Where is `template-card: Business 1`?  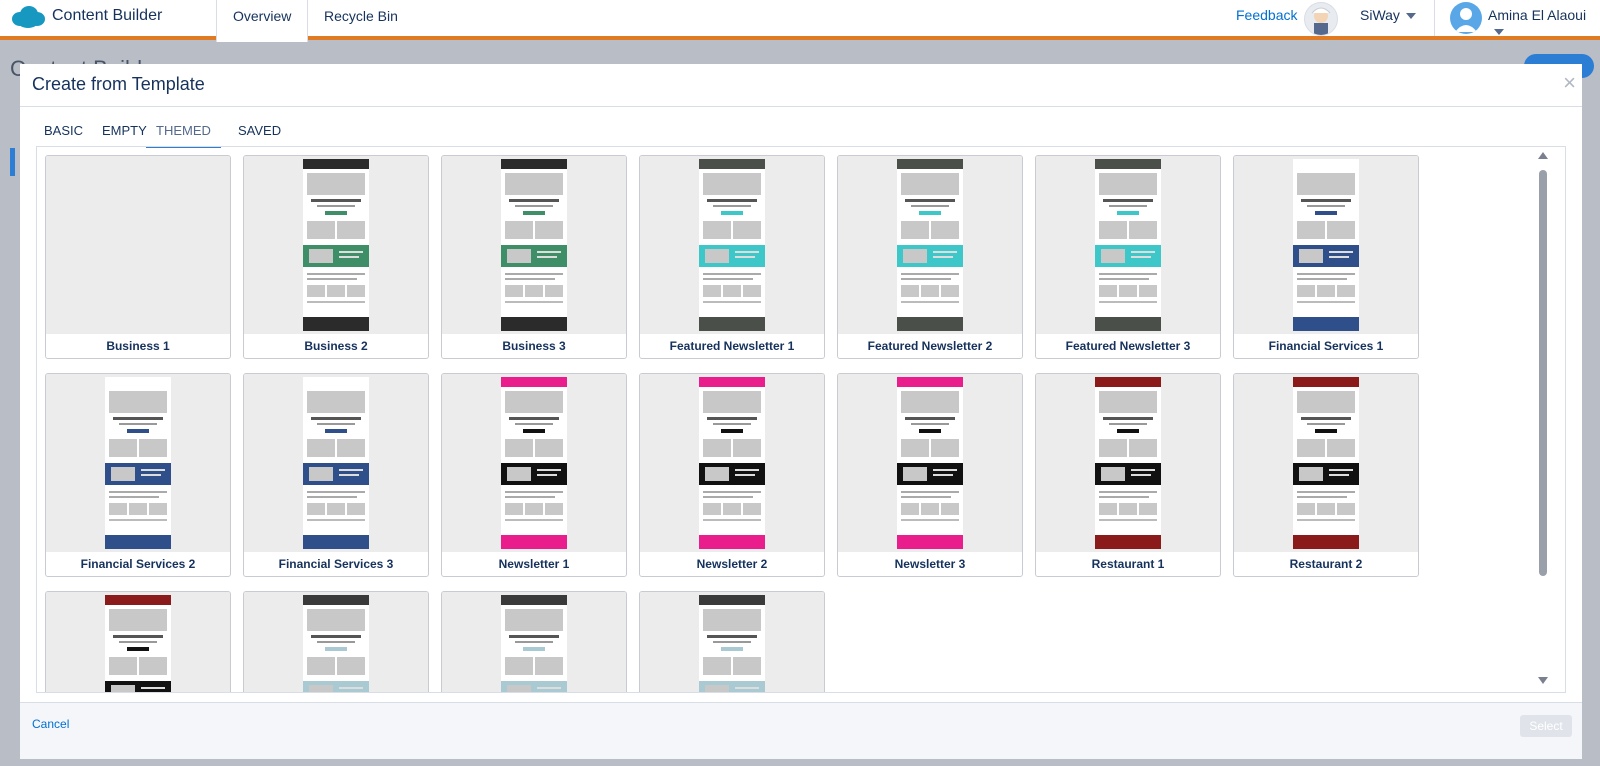 template-card: Business 1 is located at coordinates (138, 257).